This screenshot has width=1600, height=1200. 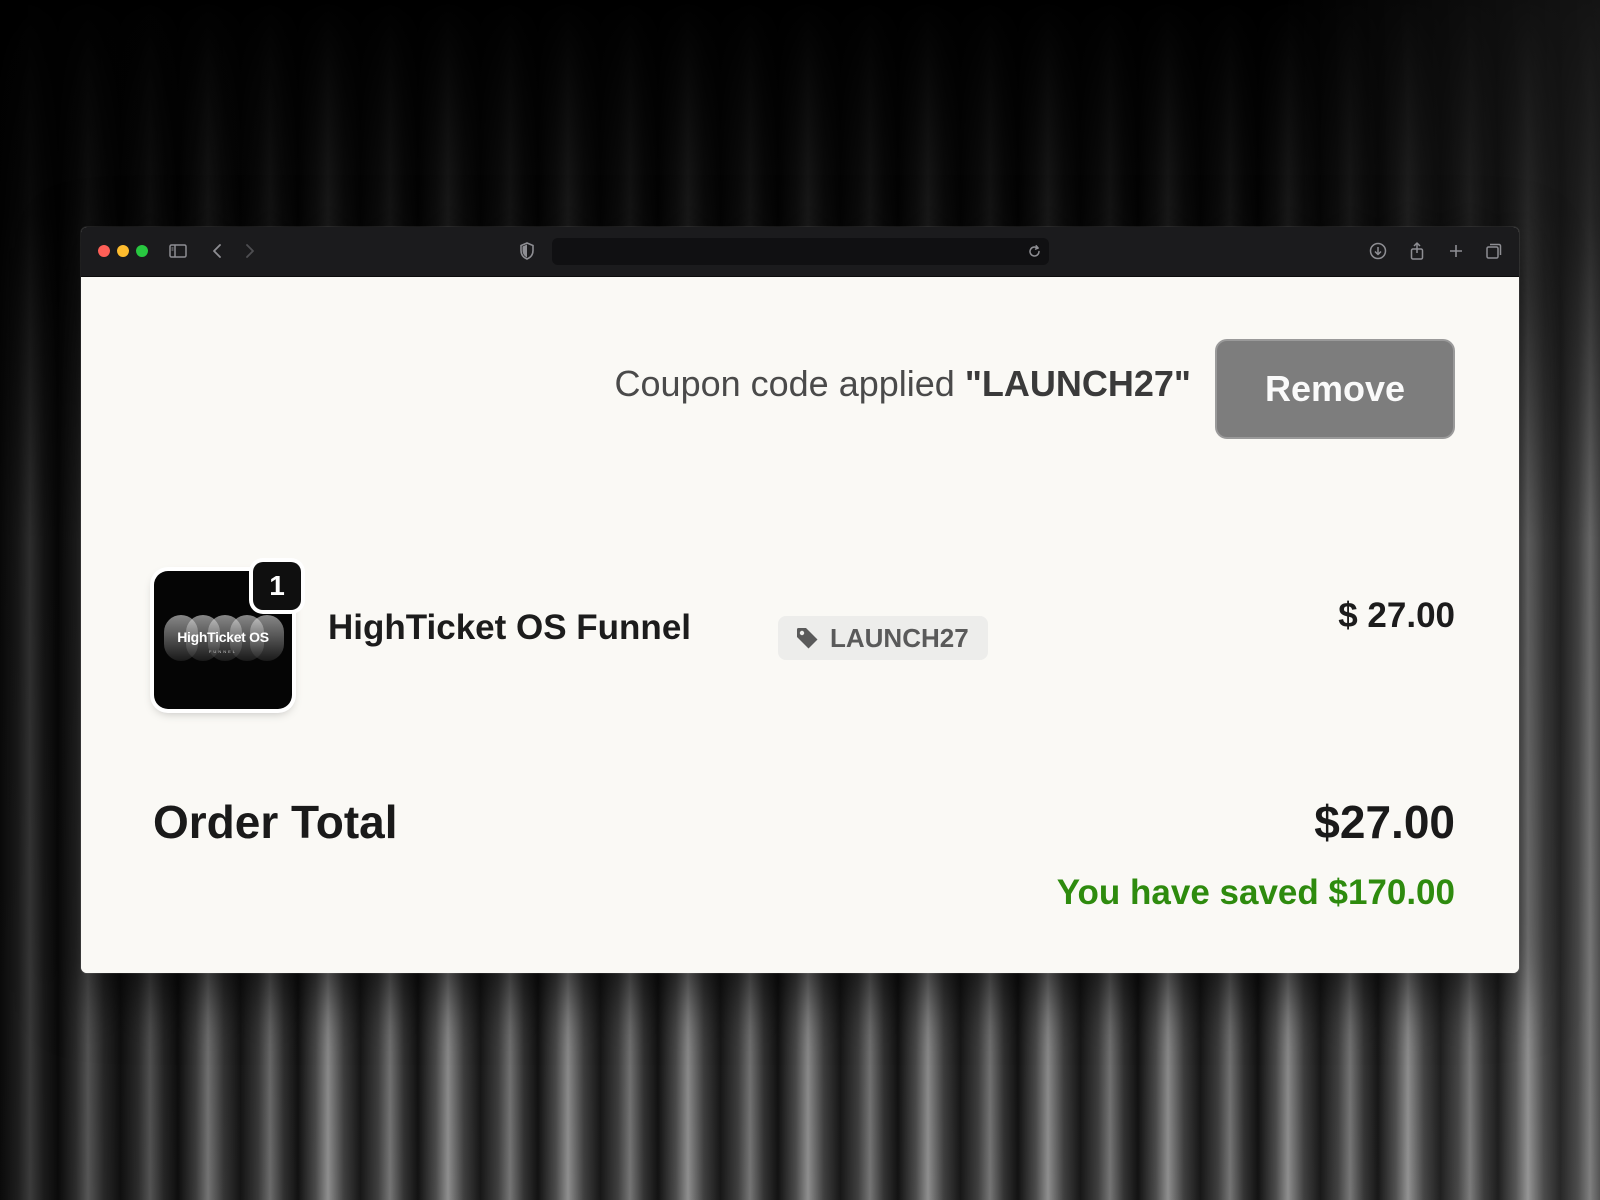 I want to click on browser-toolbar, so click(x=800, y=252).